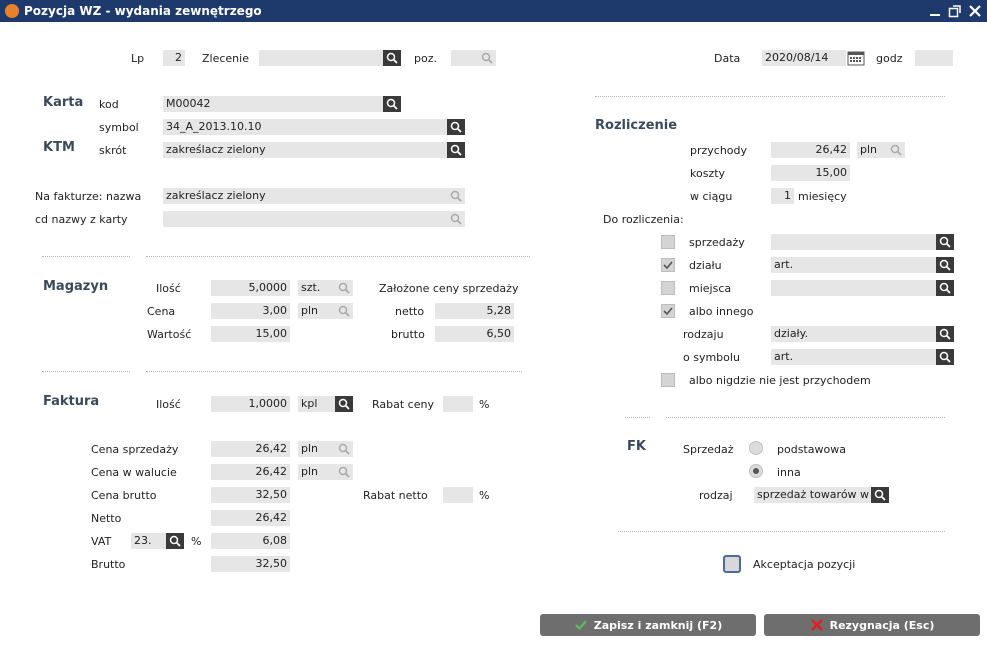  What do you see at coordinates (456, 127) in the screenshot?
I see `symbol-search-icon` at bounding box center [456, 127].